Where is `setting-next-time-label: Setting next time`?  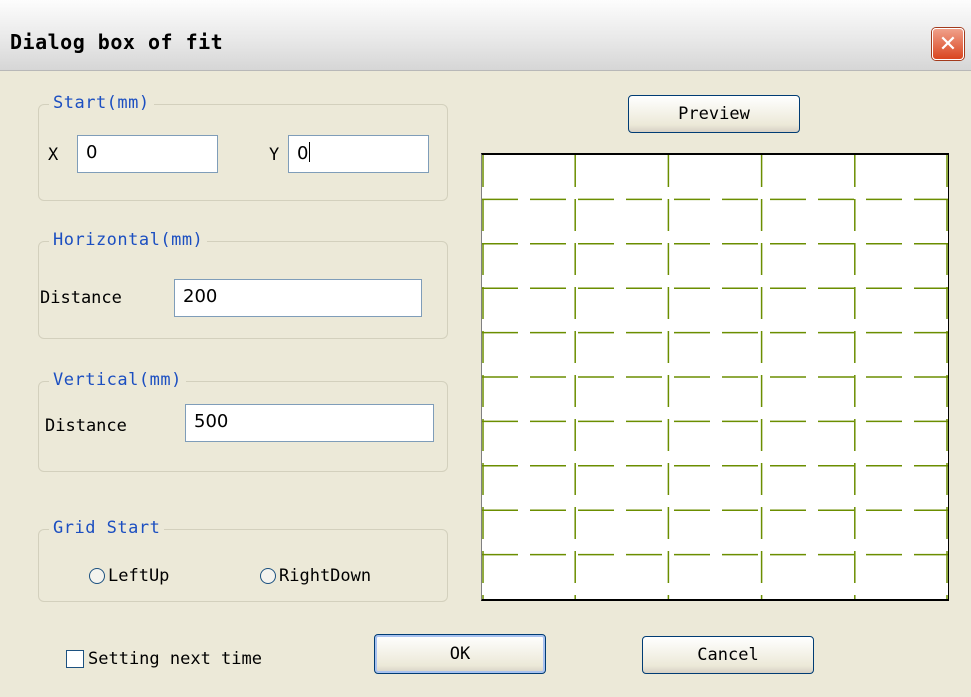
setting-next-time-label: Setting next time is located at coordinates (175, 659).